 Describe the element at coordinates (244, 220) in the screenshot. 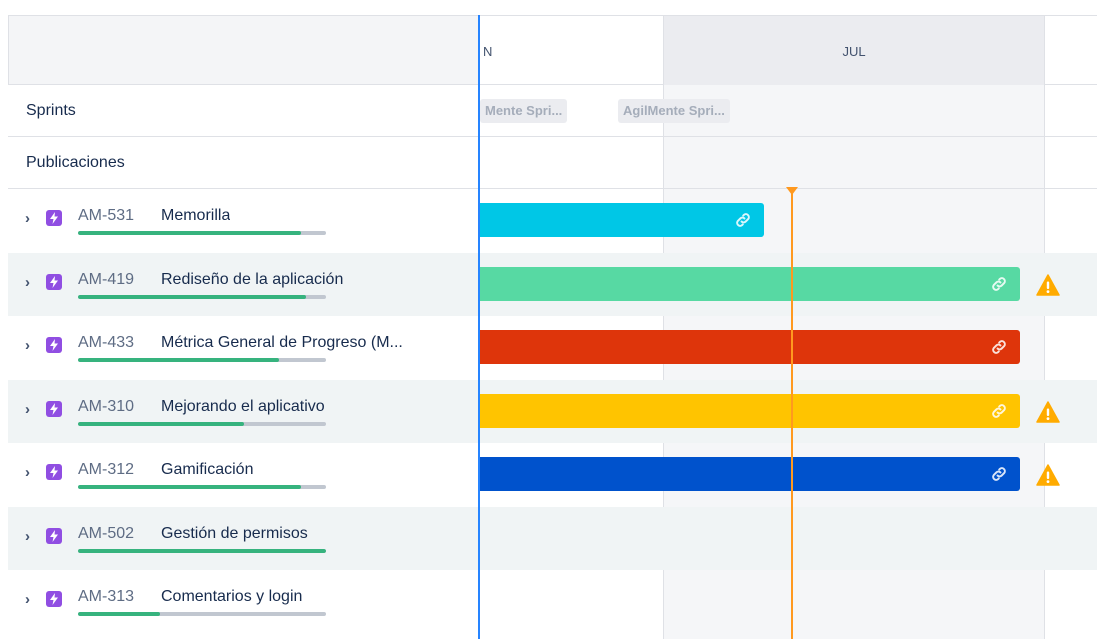

I see `issue-row: › AM-531 Memorilla` at that location.